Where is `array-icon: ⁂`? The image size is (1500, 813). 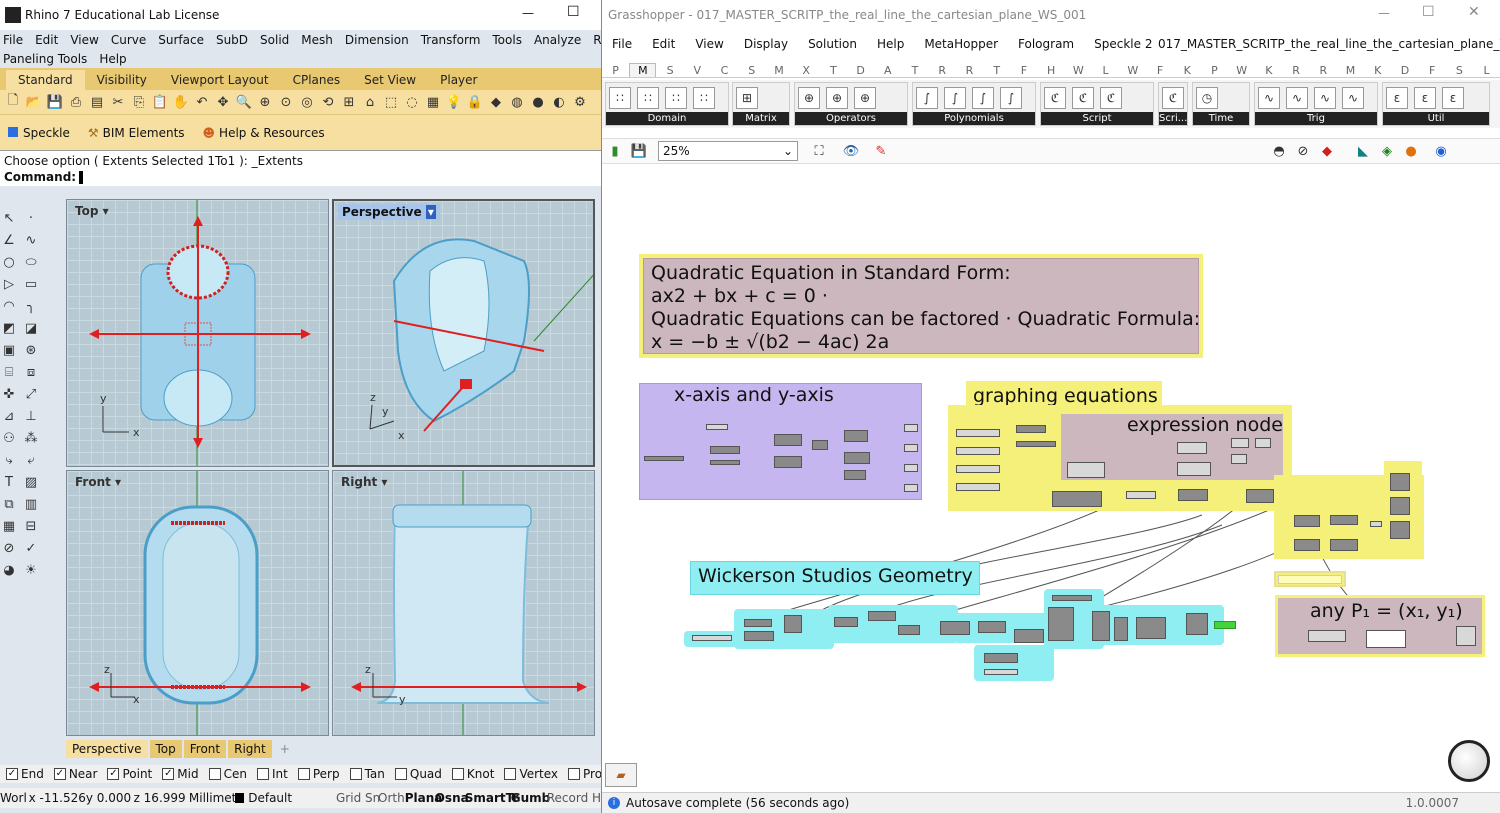 array-icon: ⁂ is located at coordinates (31, 438).